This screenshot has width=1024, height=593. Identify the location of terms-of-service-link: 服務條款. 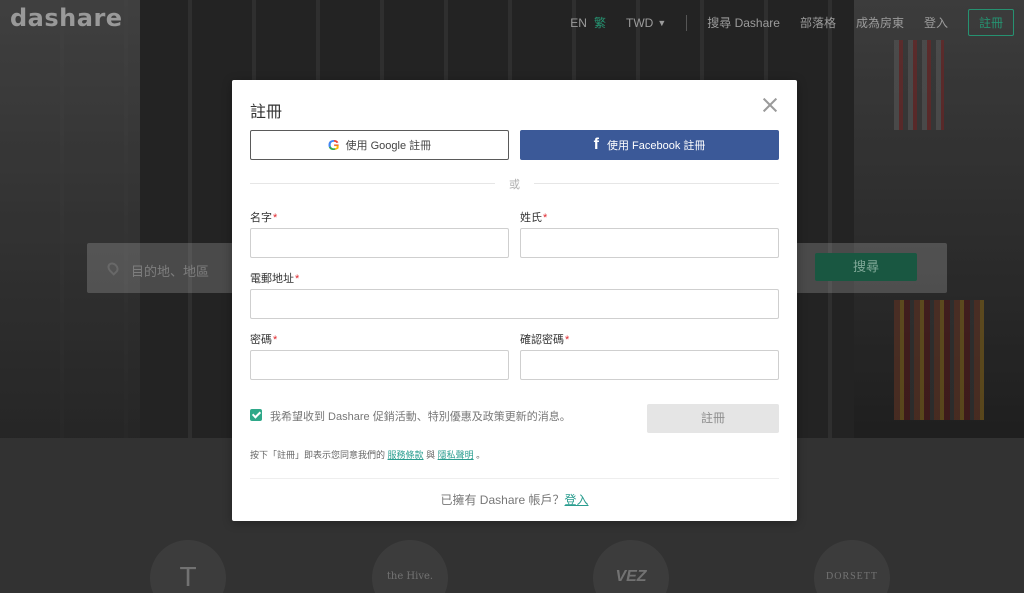
(406, 455).